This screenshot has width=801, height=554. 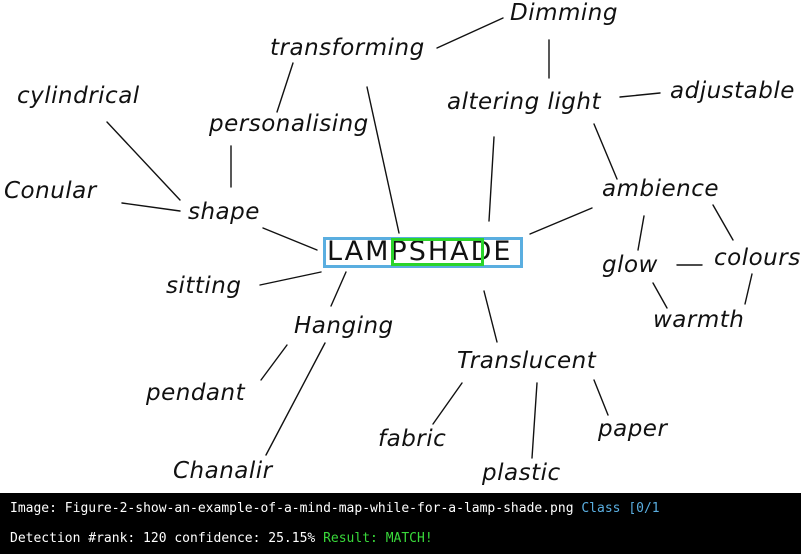 I want to click on result-match: Result: MATCH!, so click(x=374, y=538).